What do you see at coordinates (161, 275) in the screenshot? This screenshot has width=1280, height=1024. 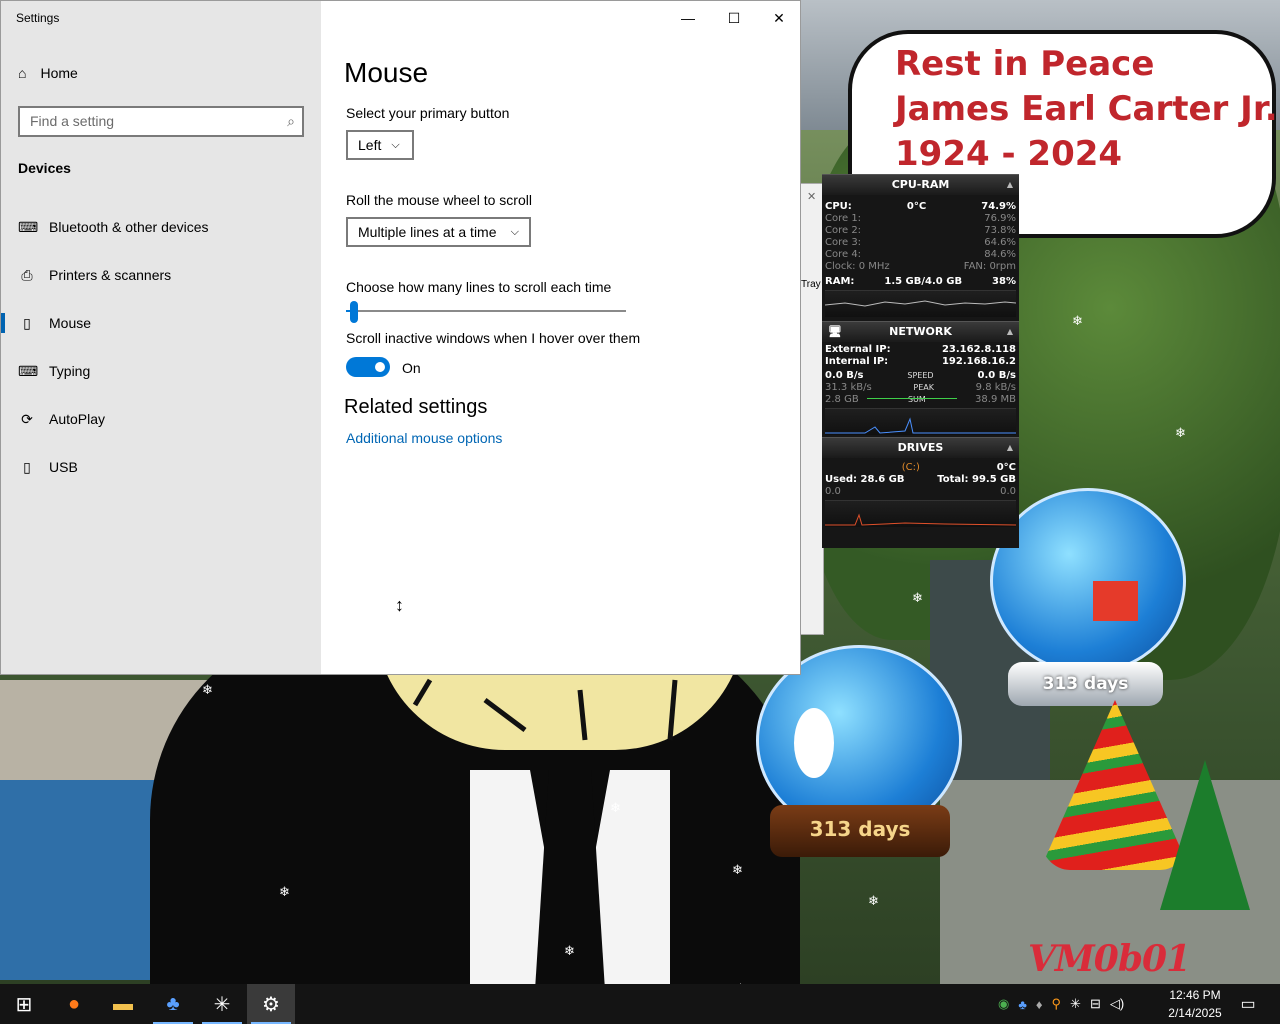 I see `sidebar-item-printers: ⎙ Printers & scanners` at bounding box center [161, 275].